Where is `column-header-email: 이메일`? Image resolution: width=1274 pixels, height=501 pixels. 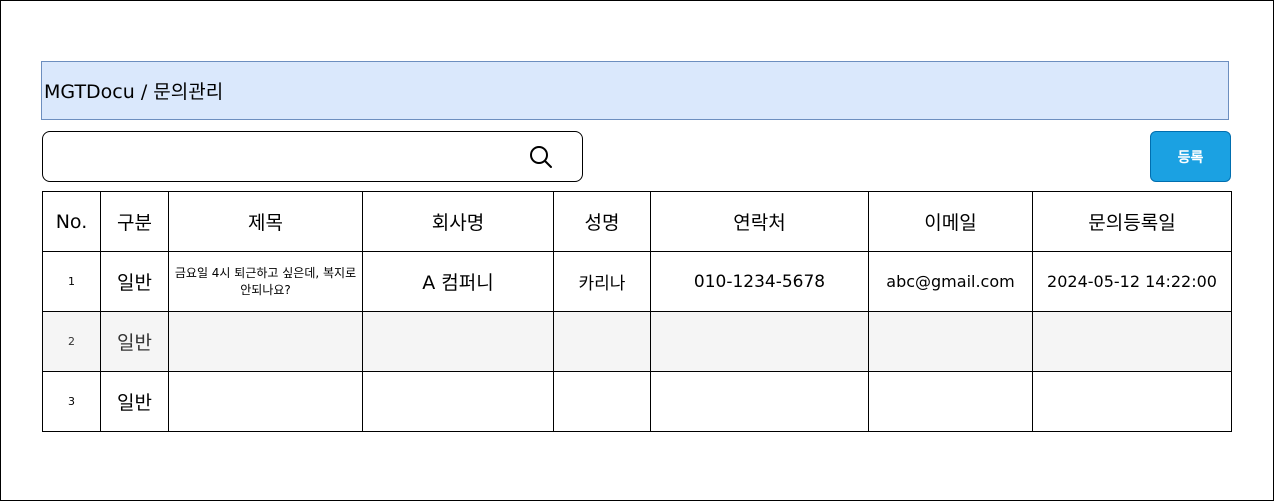
column-header-email: 이메일 is located at coordinates (950, 221).